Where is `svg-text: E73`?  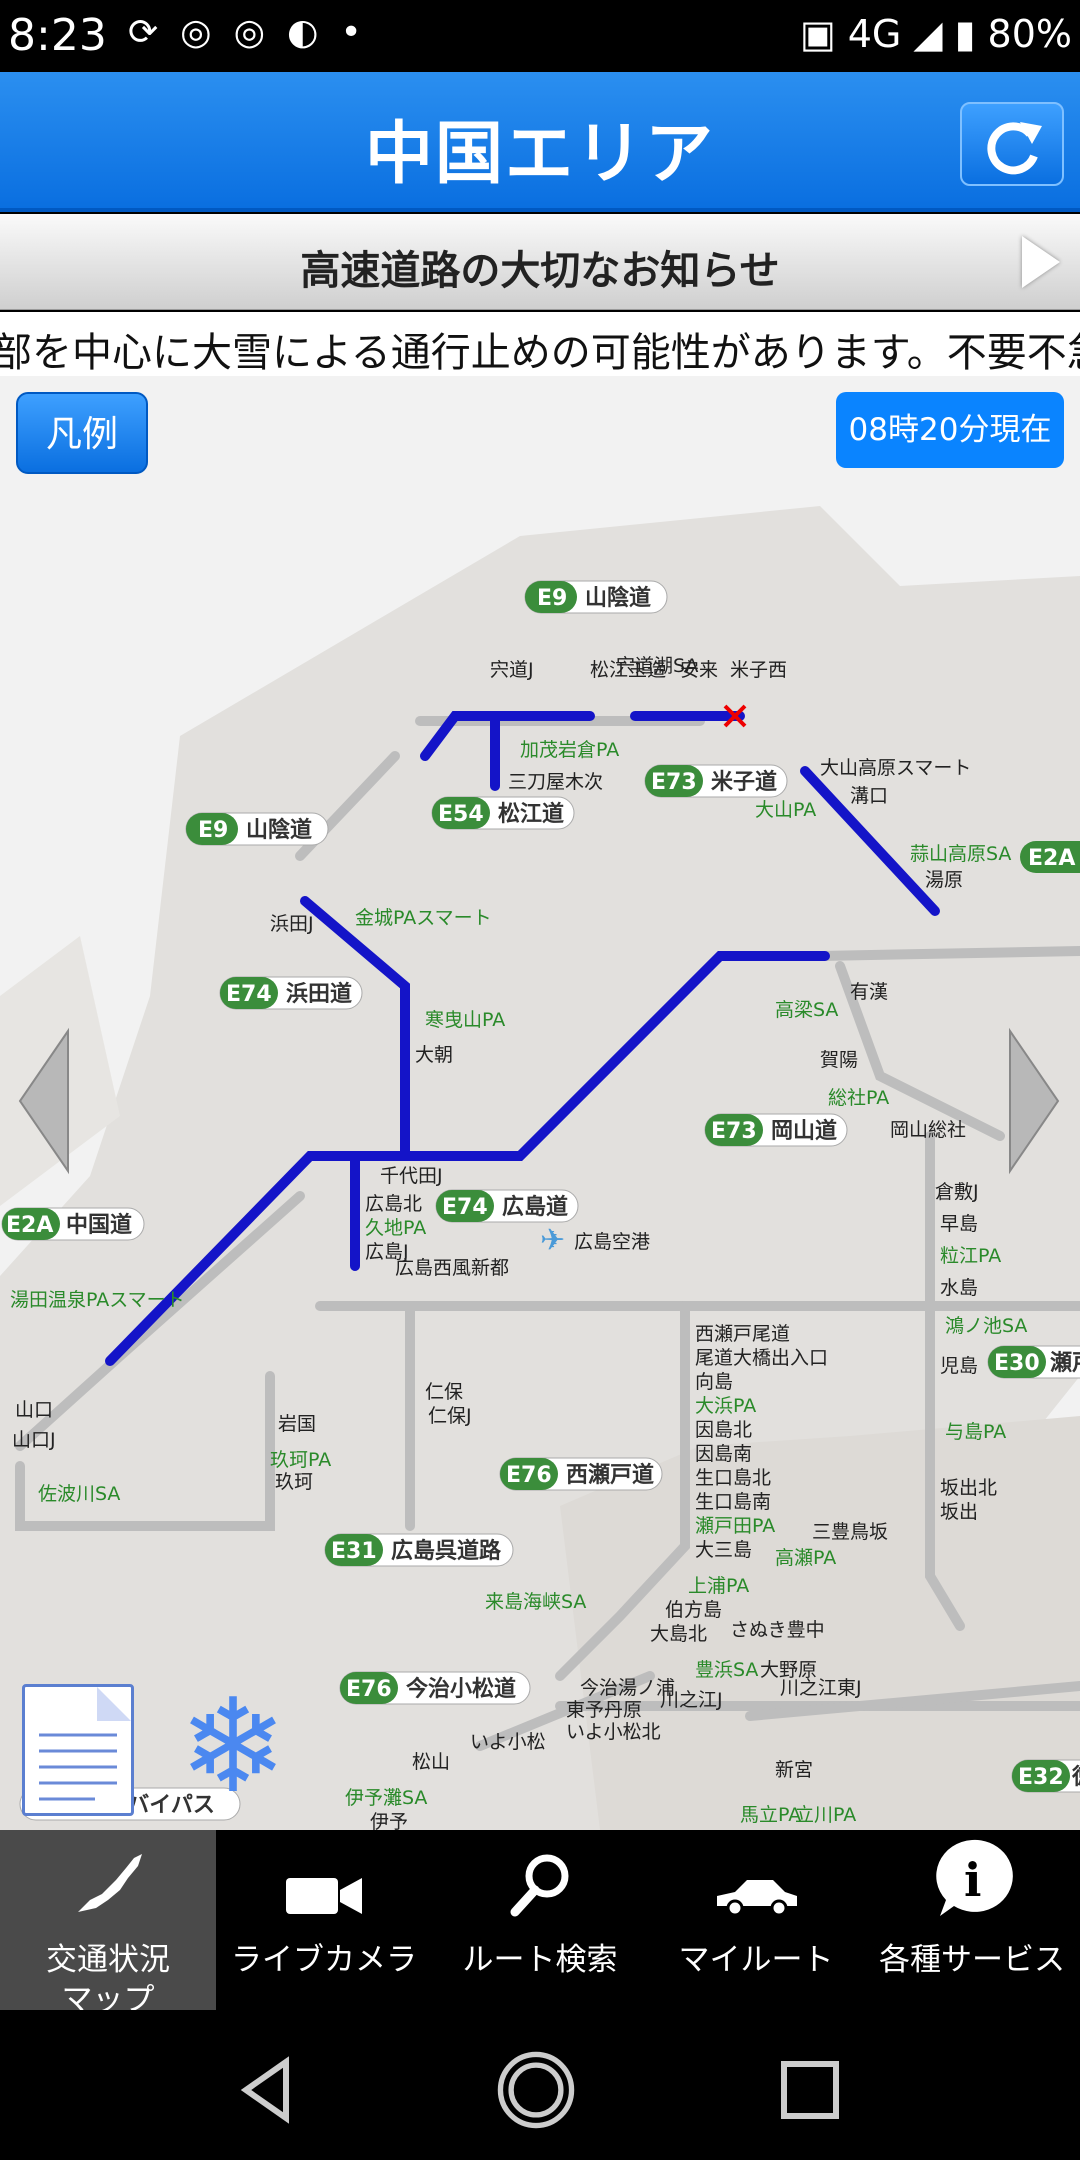
svg-text: E73 is located at coordinates (674, 782).